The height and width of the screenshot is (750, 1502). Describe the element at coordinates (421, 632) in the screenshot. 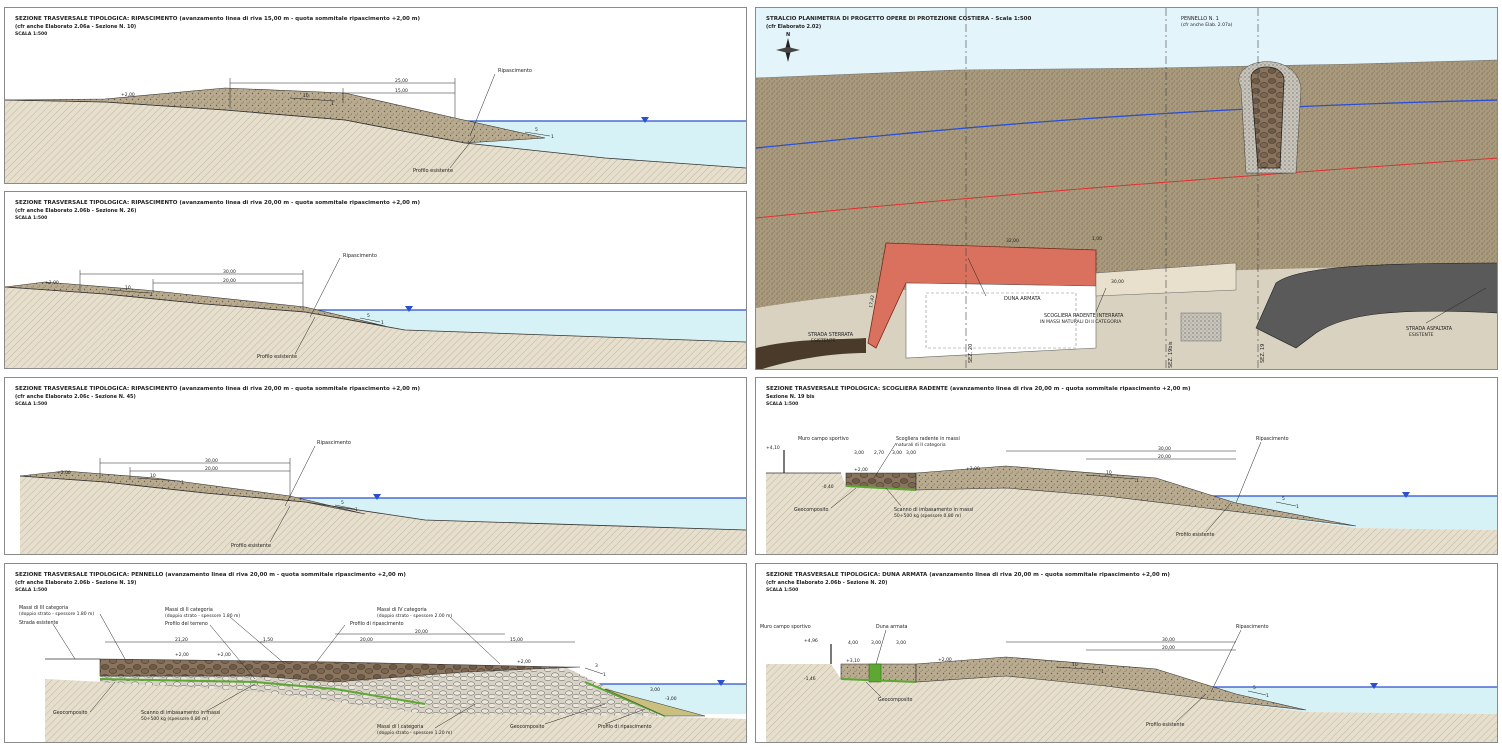

I see `dim-e: 20,00` at that location.